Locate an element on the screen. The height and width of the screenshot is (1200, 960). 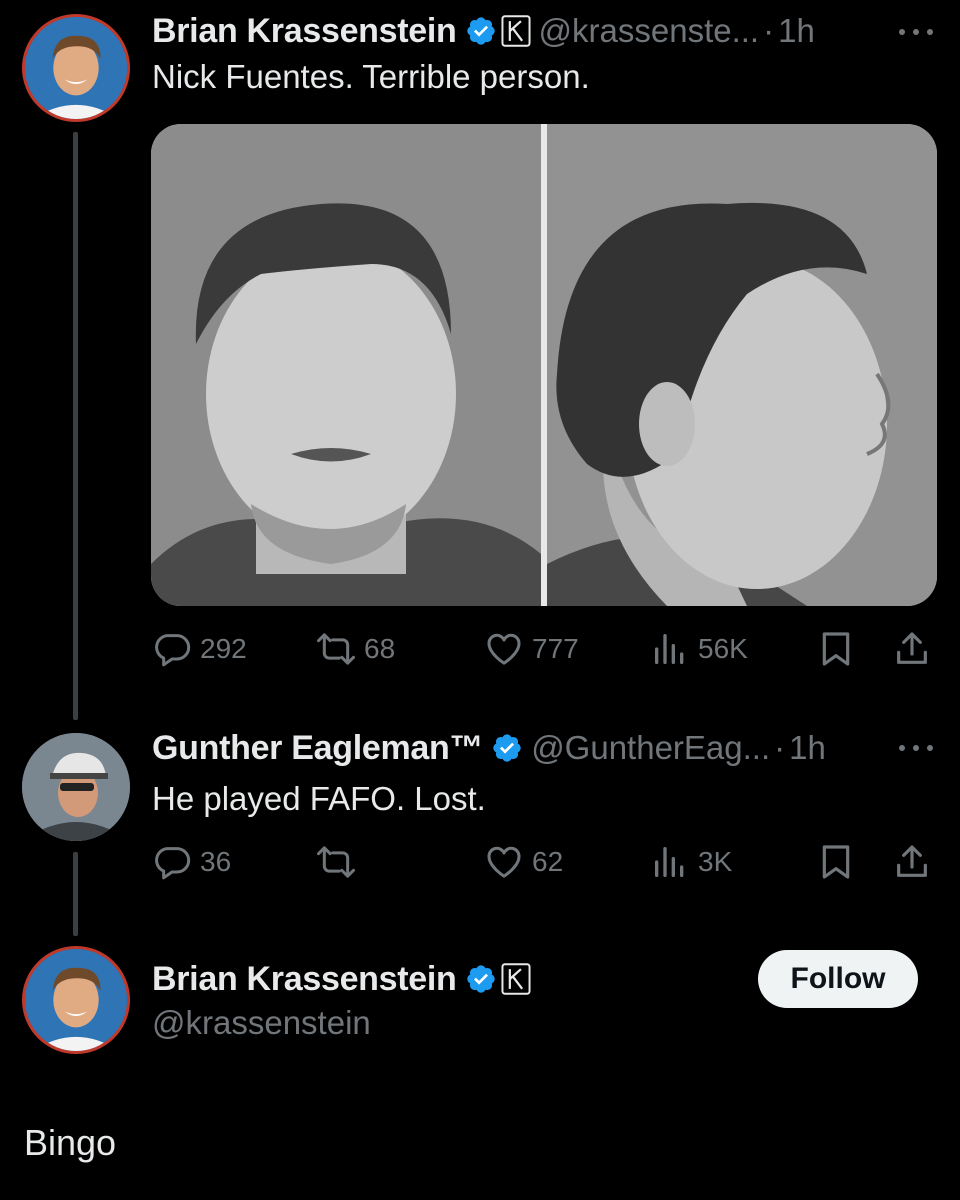
reply-count: 292 is located at coordinates (223, 648).